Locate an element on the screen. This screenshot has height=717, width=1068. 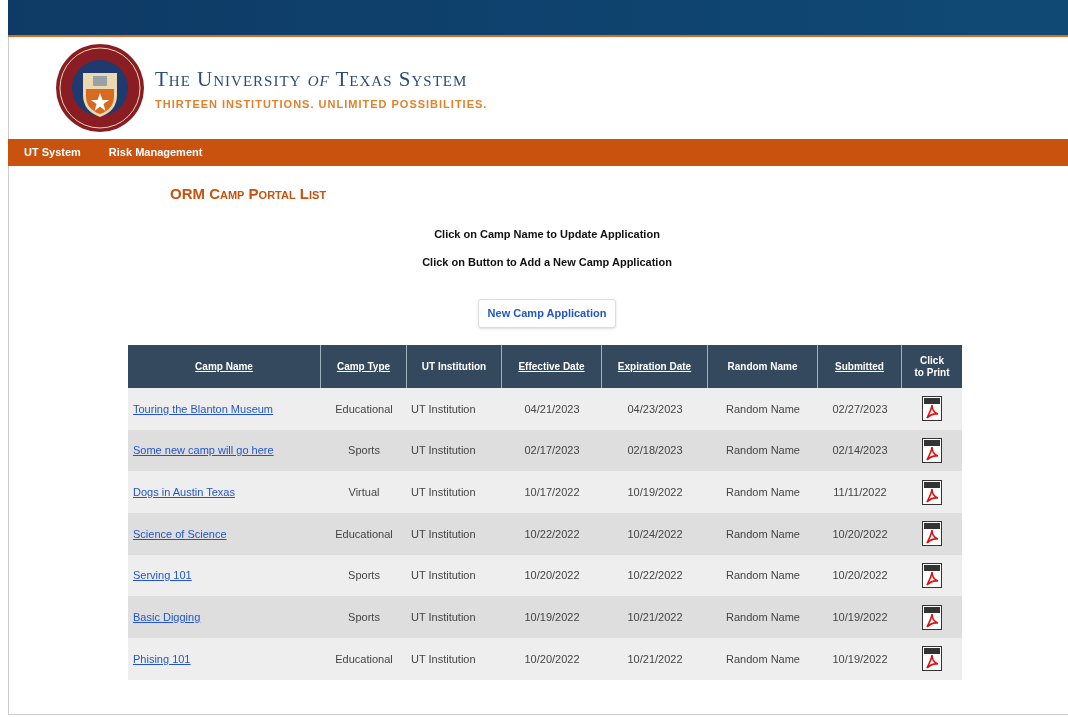
table-cell: 11/11/2022 is located at coordinates (860, 491).